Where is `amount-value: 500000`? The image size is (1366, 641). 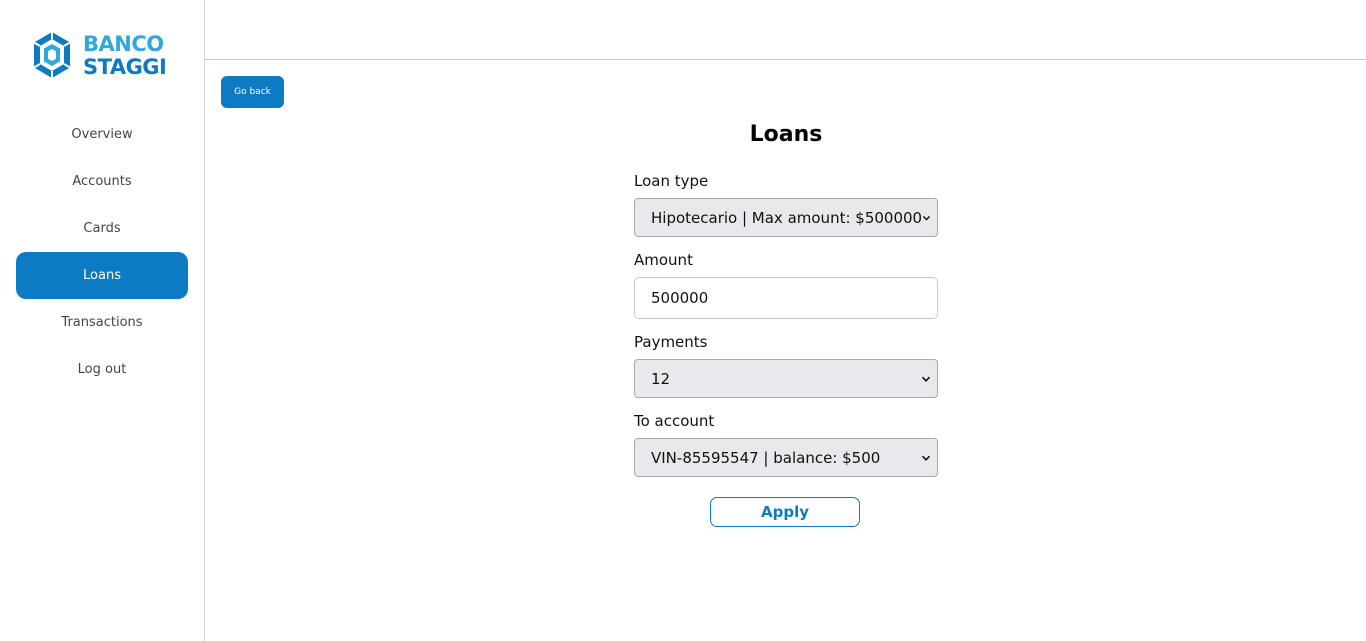 amount-value: 500000 is located at coordinates (680, 298).